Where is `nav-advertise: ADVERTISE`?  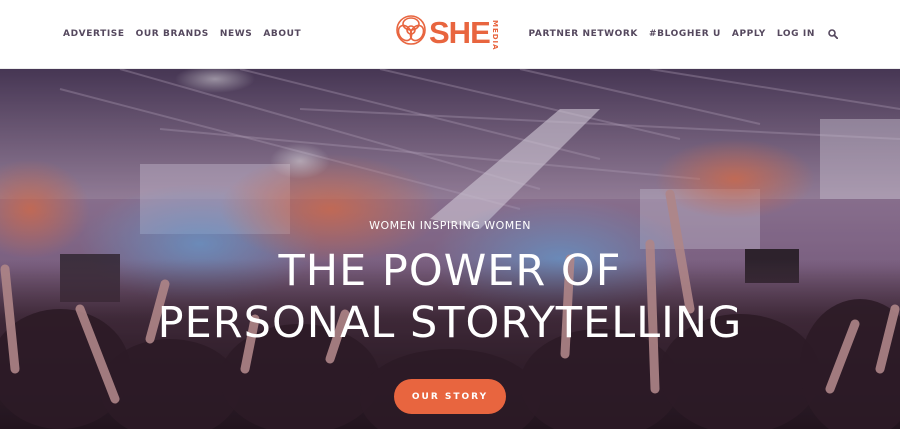 nav-advertise: ADVERTISE is located at coordinates (94, 34).